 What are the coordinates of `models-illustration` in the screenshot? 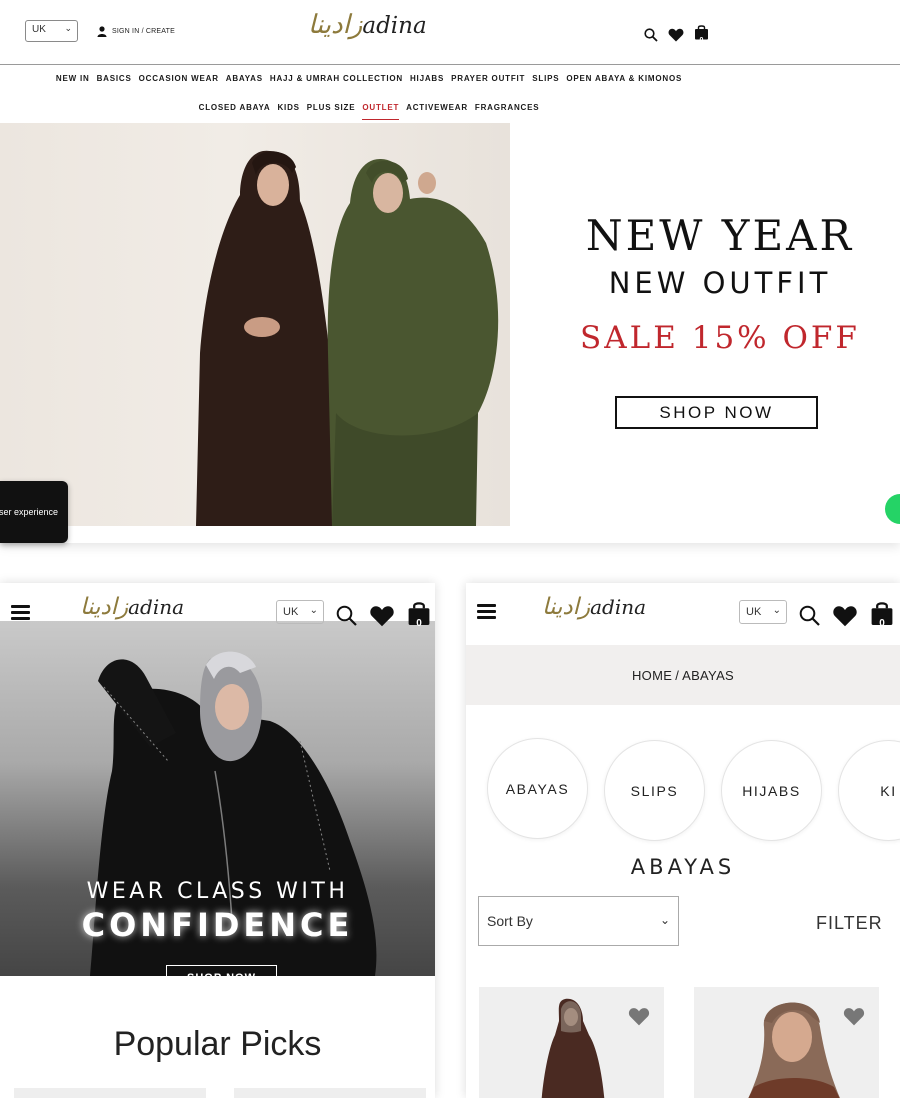 It's located at (347, 338).